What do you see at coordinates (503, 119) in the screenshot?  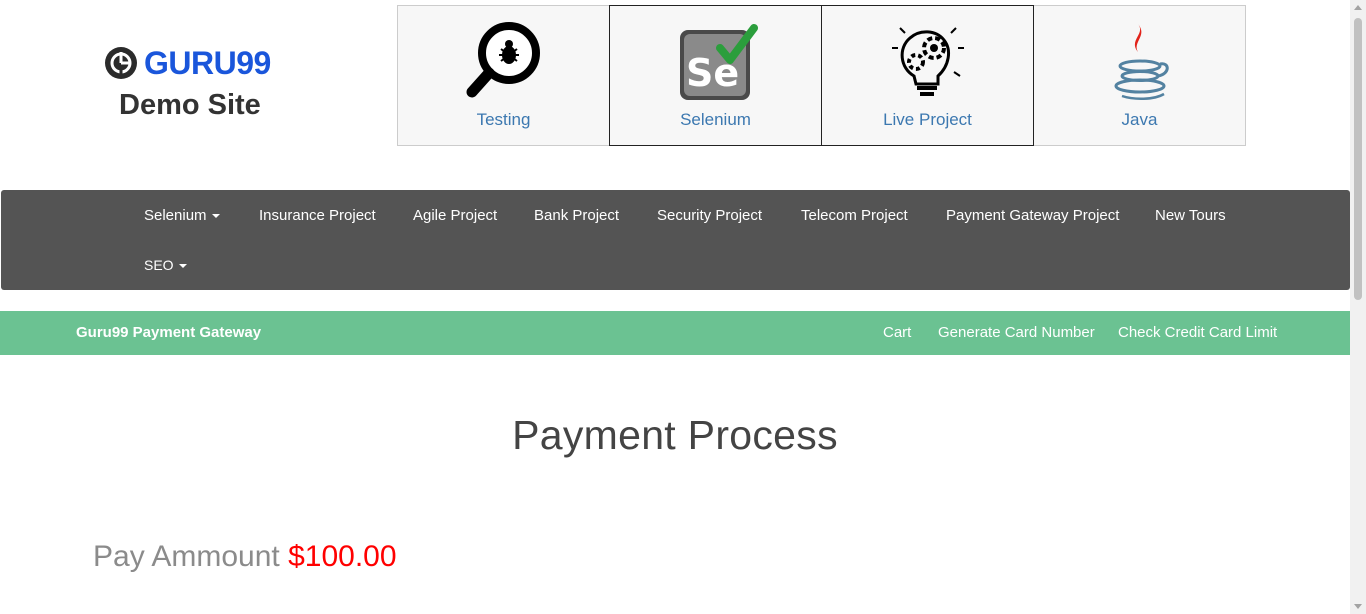 I see `tile-label: Testing` at bounding box center [503, 119].